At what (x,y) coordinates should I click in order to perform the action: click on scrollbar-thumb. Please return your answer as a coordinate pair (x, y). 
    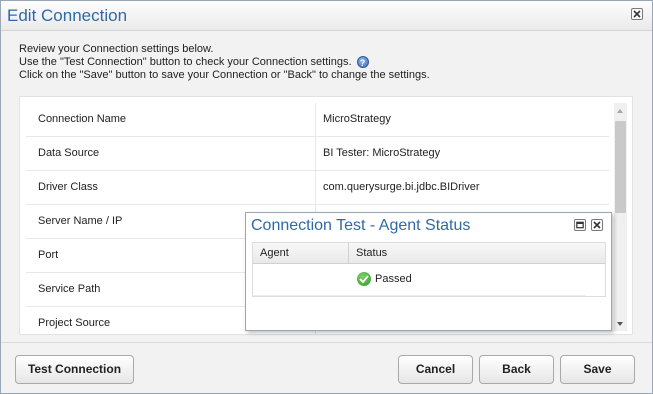
    Looking at the image, I should click on (620, 167).